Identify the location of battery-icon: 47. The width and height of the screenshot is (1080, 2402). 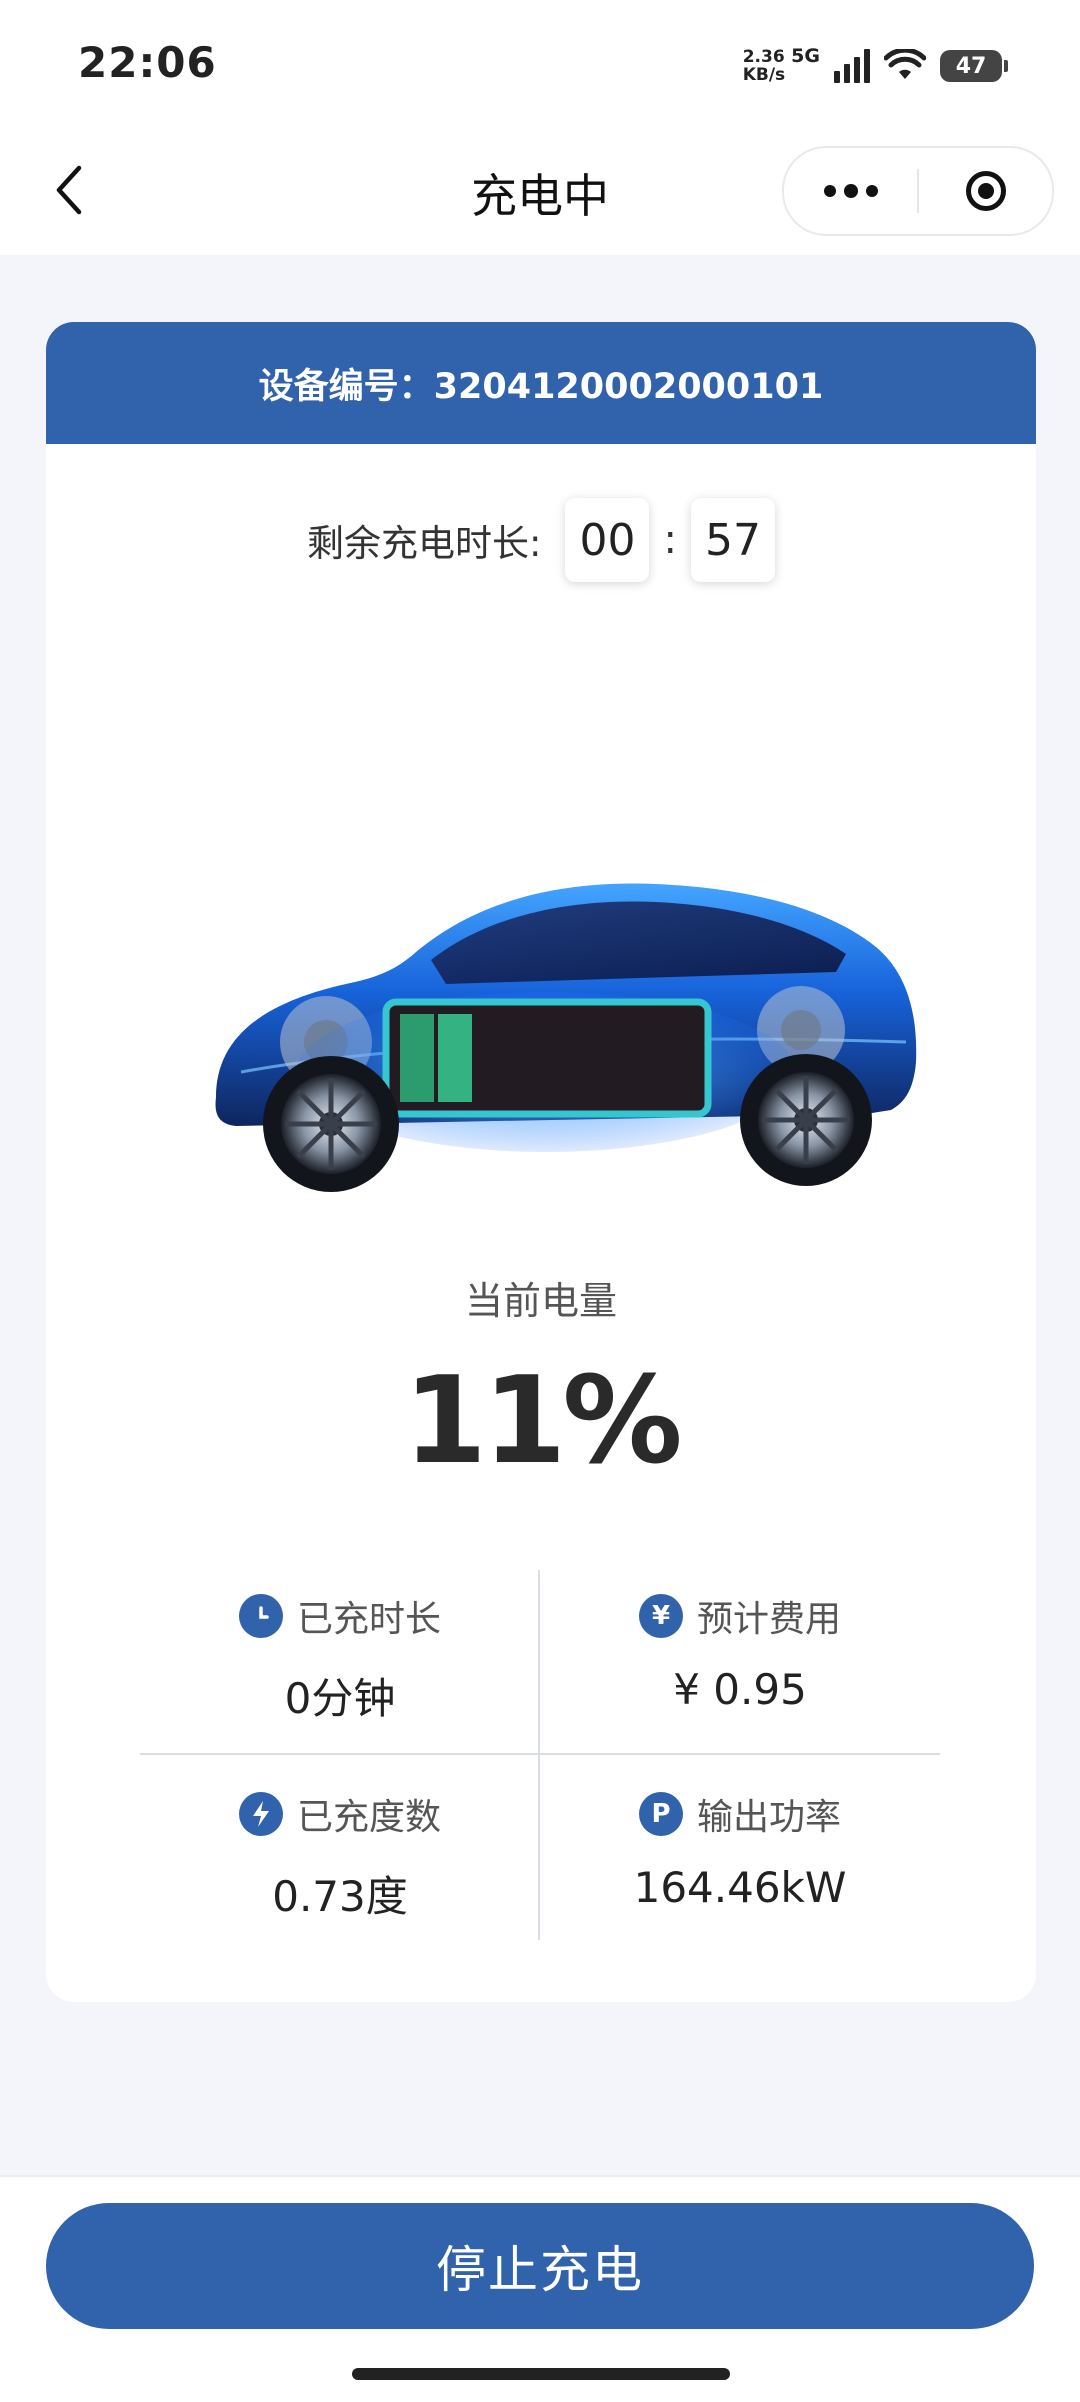
(974, 66).